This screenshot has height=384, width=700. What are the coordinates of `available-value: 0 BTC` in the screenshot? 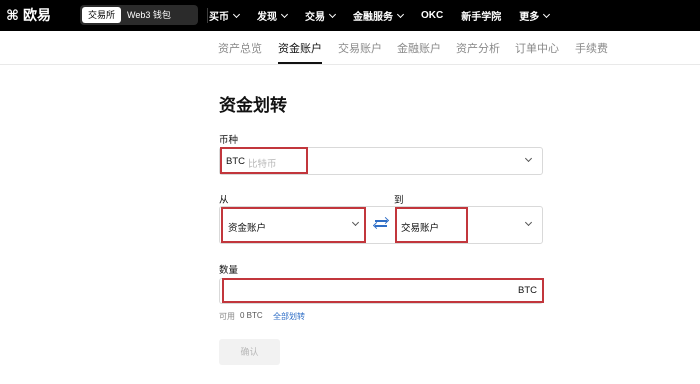 It's located at (251, 315).